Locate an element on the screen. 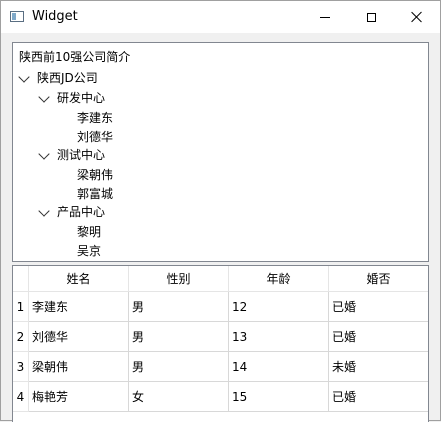 This screenshot has height=422, width=441. table-cell: 14 is located at coordinates (279, 367).